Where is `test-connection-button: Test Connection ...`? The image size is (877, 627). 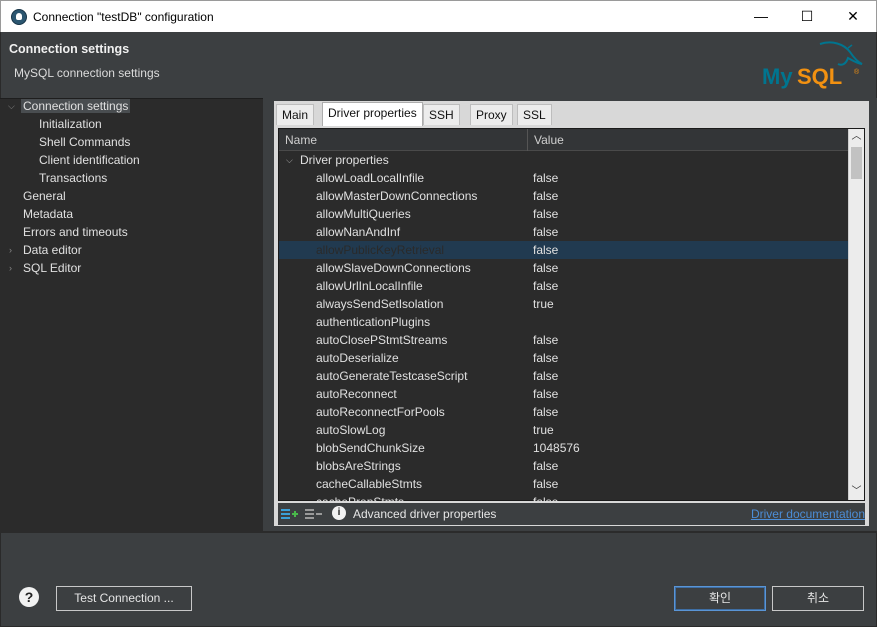
test-connection-button: Test Connection ... is located at coordinates (124, 598).